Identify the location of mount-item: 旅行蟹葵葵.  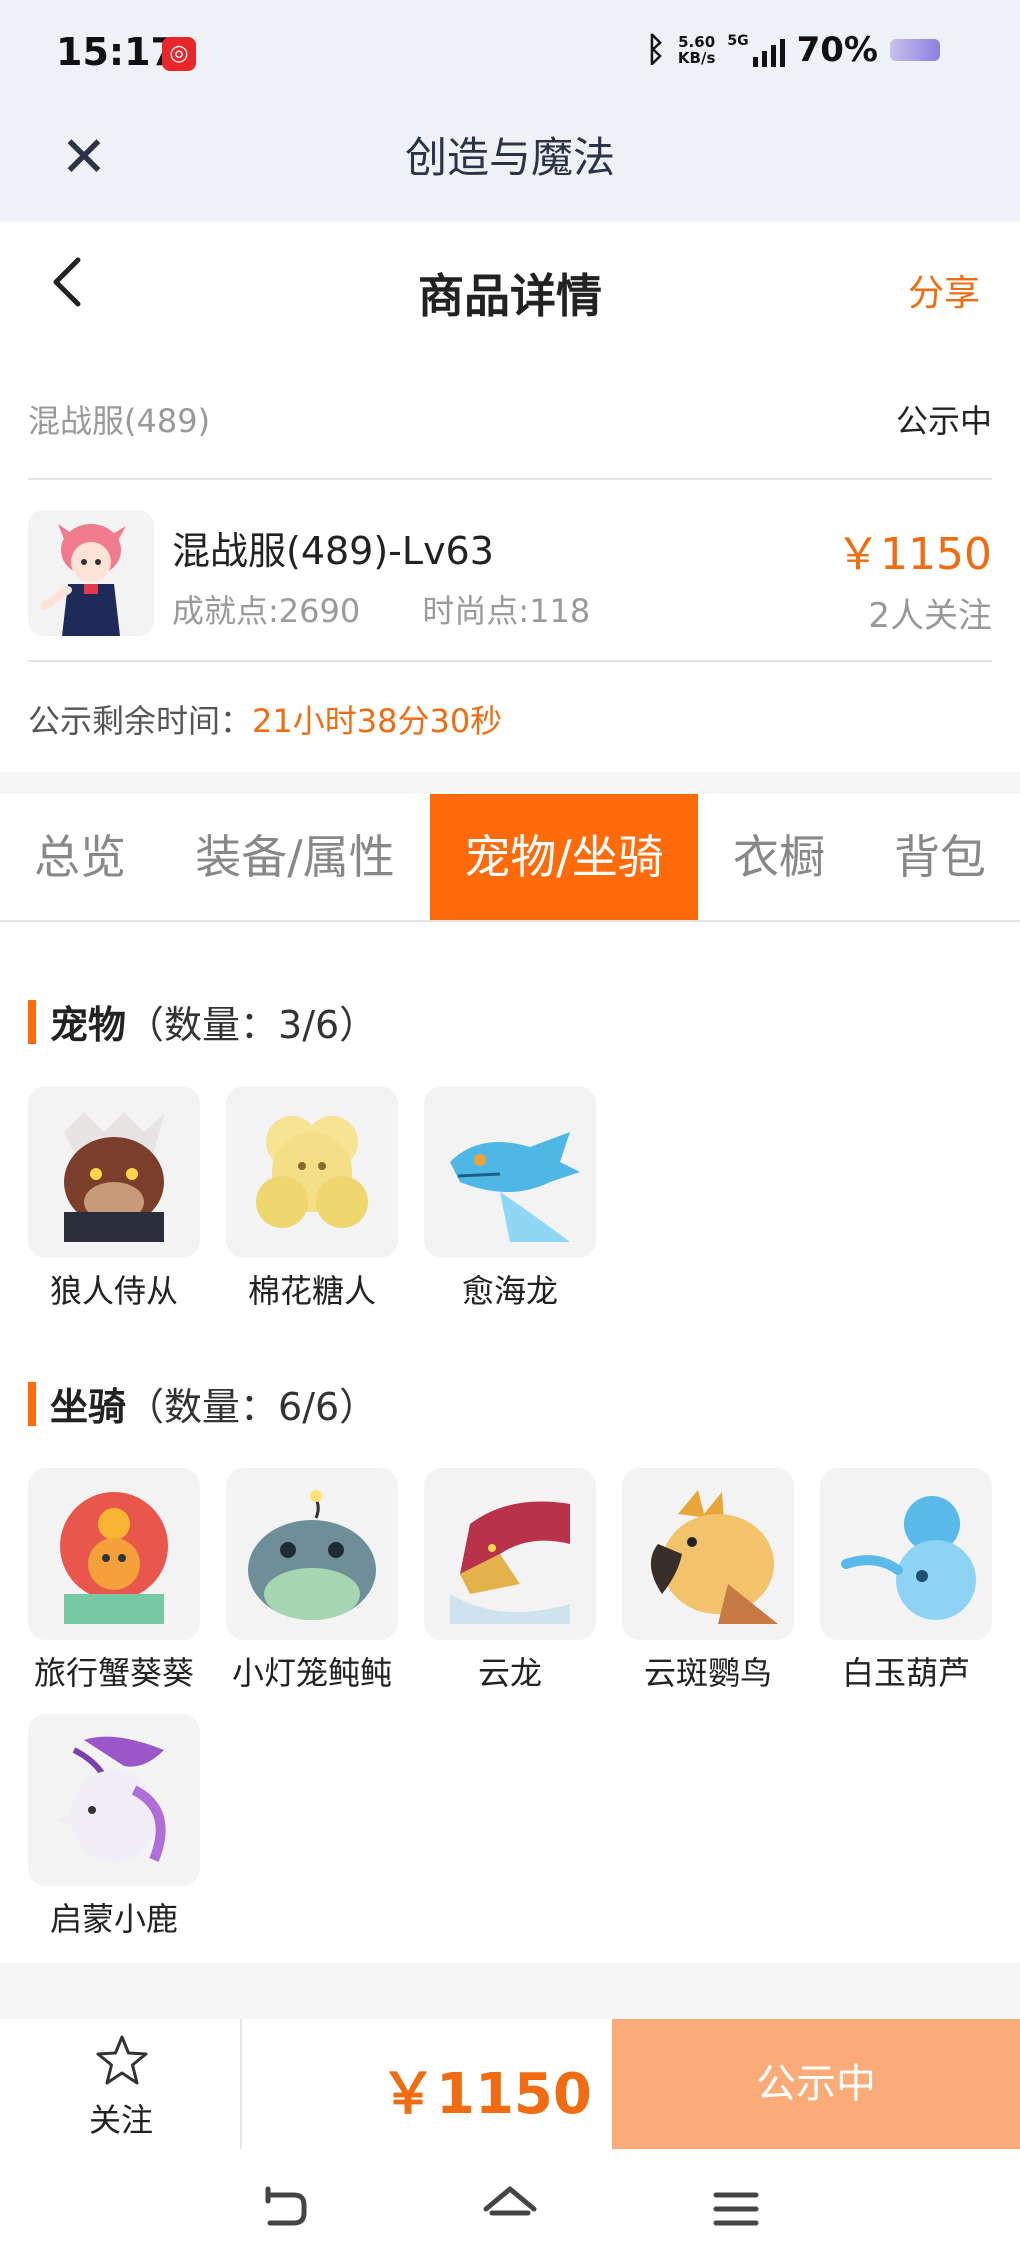
(114, 1581).